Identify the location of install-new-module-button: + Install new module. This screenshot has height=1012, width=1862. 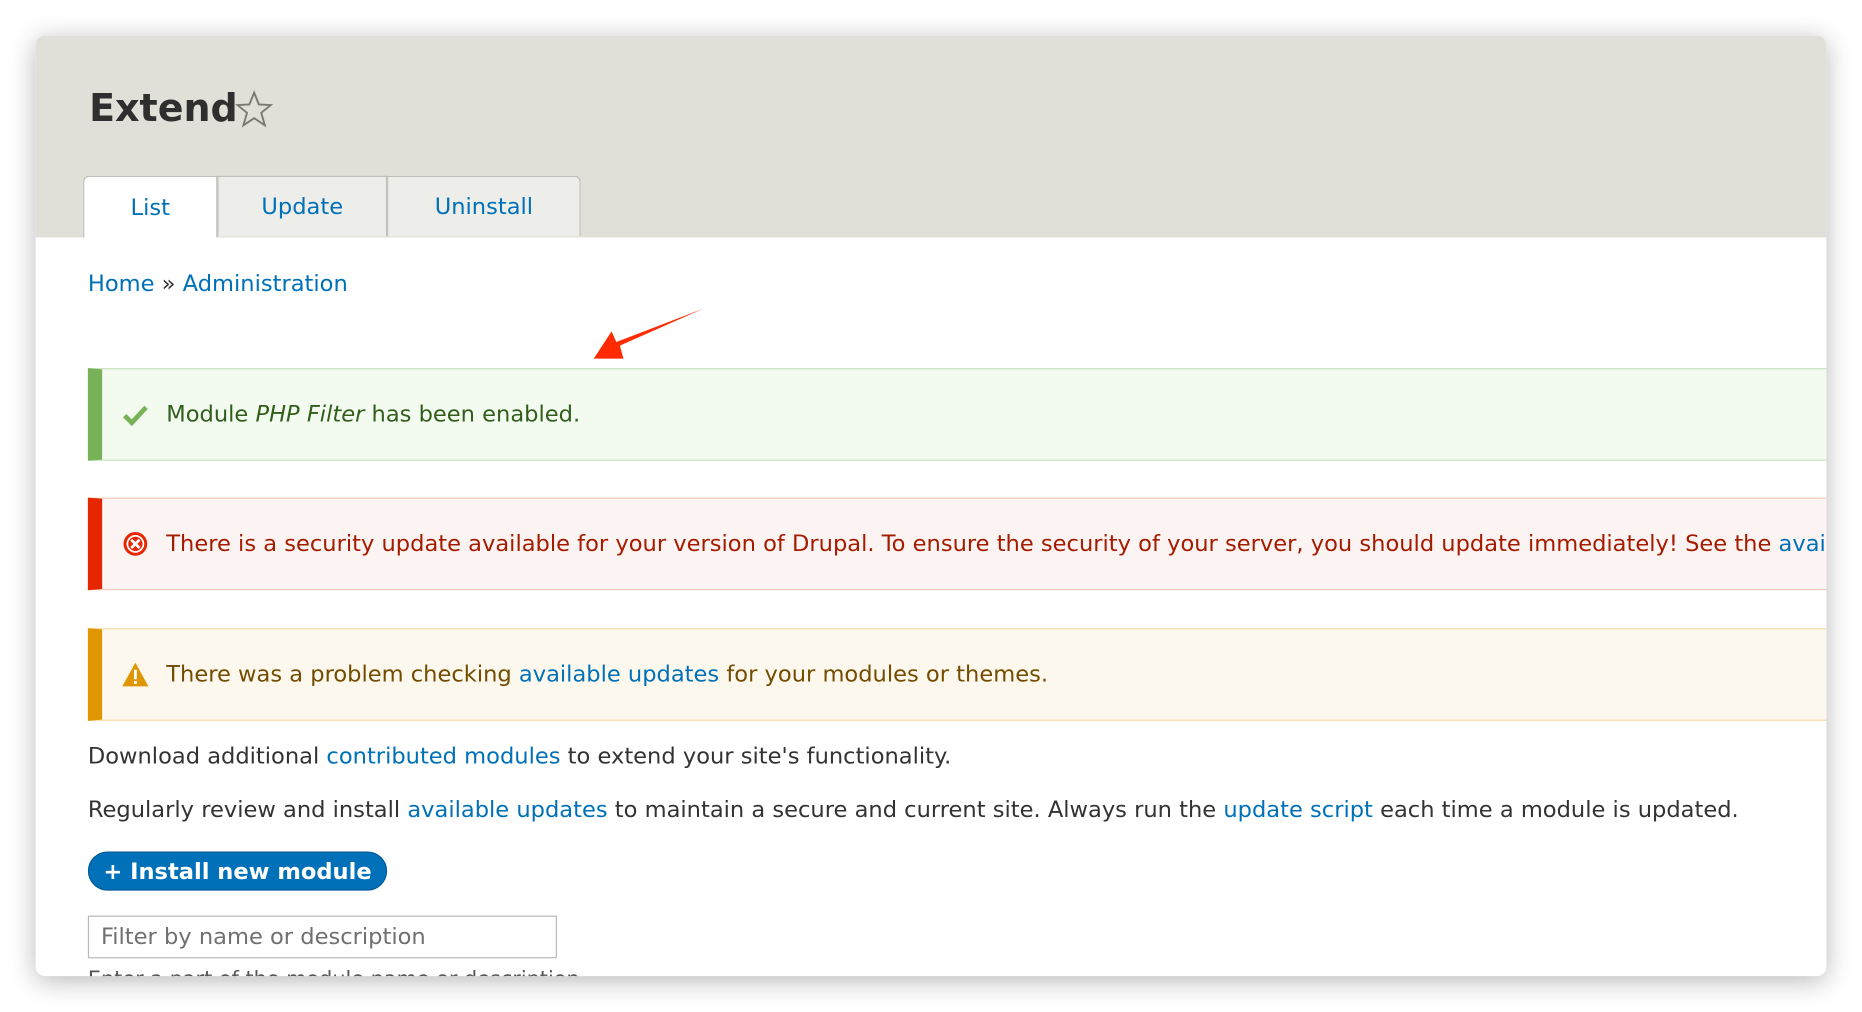
(237, 871).